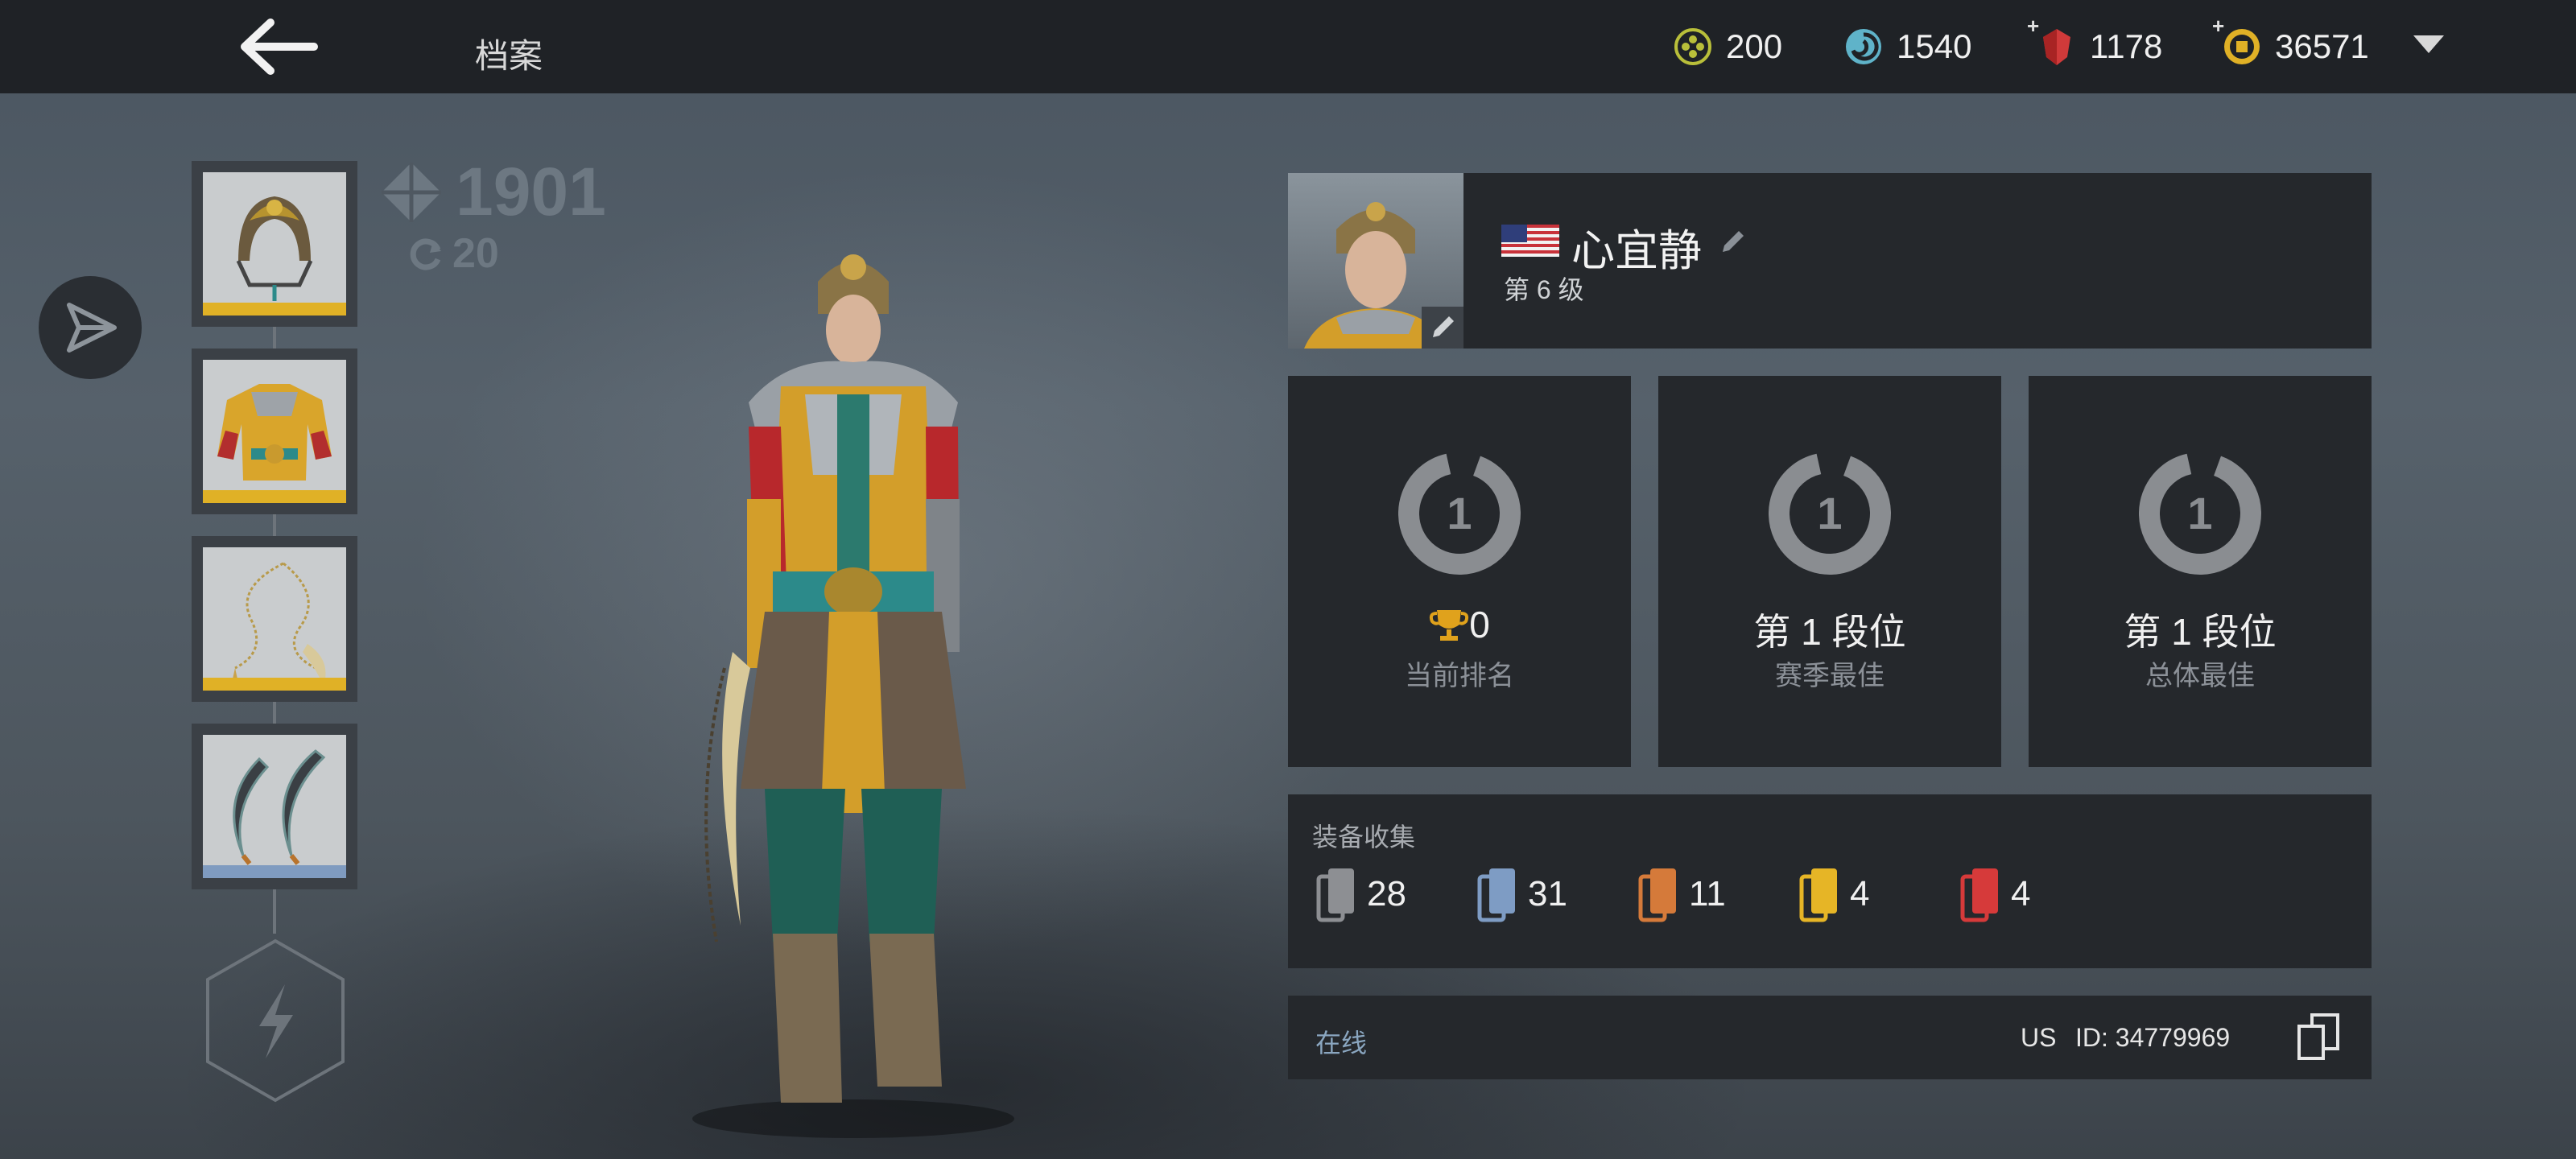  What do you see at coordinates (2237, 40) in the screenshot?
I see `coin-icon: +` at bounding box center [2237, 40].